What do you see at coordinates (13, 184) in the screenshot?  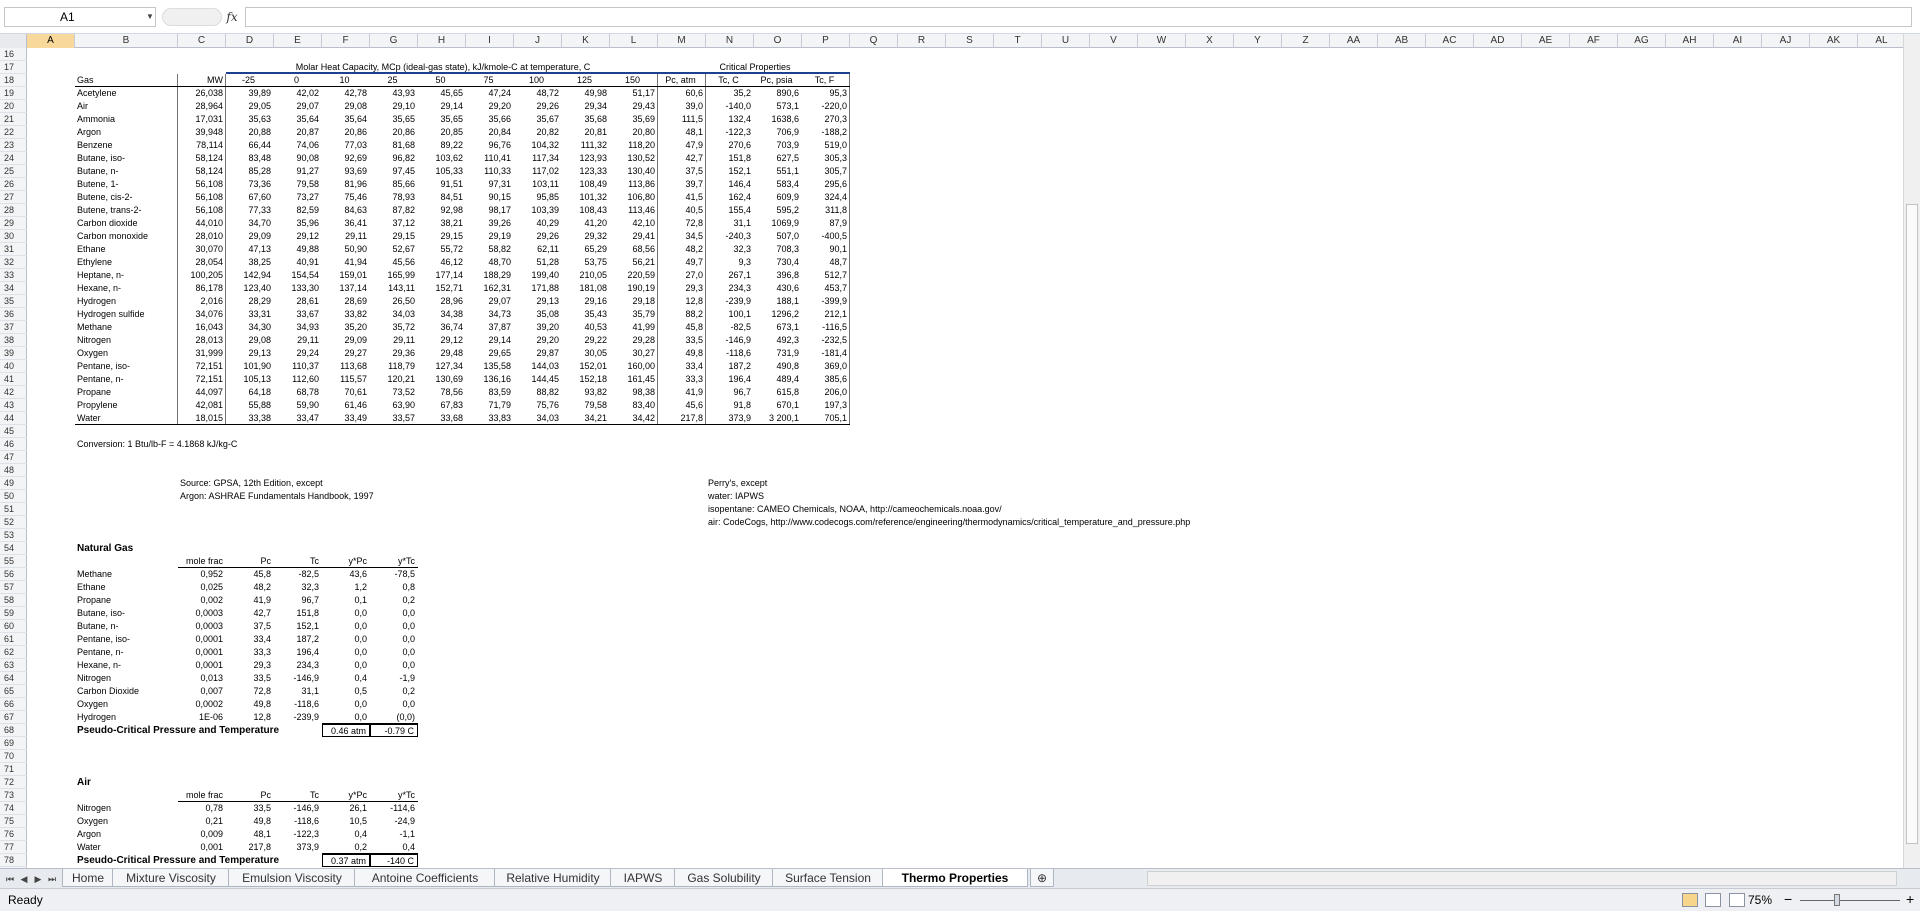 I see `row-header: 26` at bounding box center [13, 184].